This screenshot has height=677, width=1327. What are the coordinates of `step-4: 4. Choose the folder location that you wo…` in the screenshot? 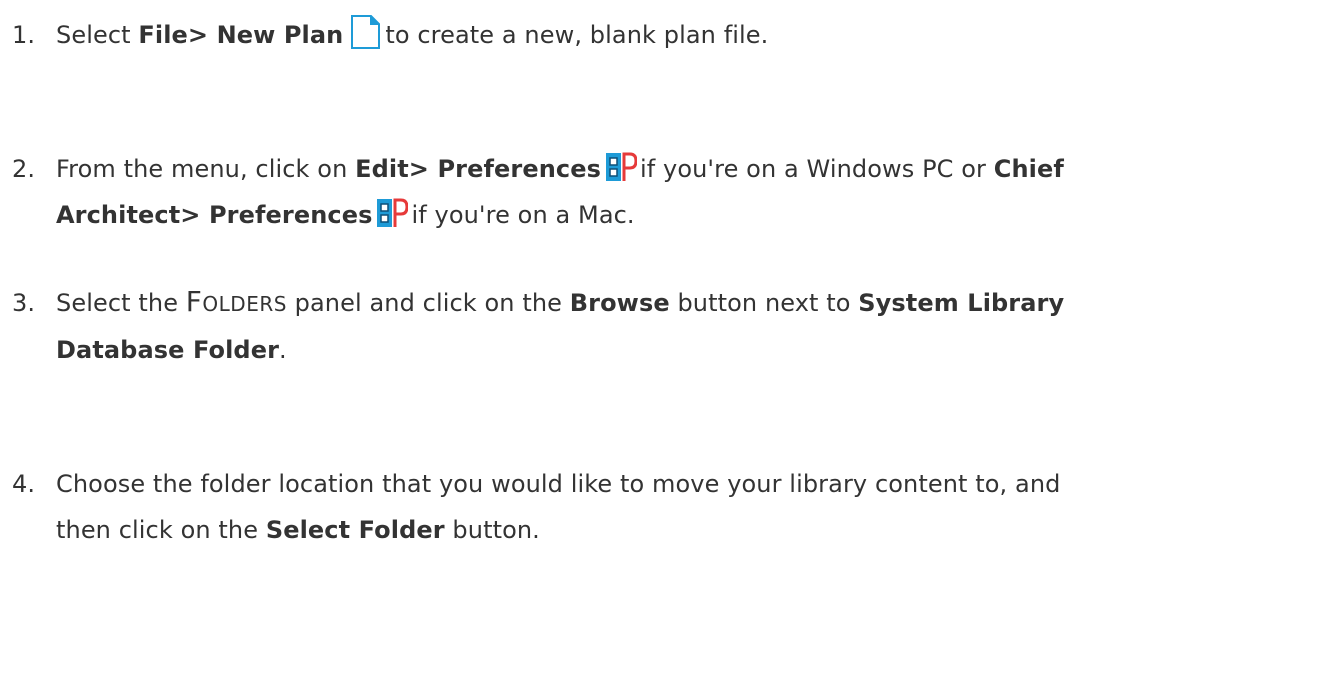 It's located at (536, 507).